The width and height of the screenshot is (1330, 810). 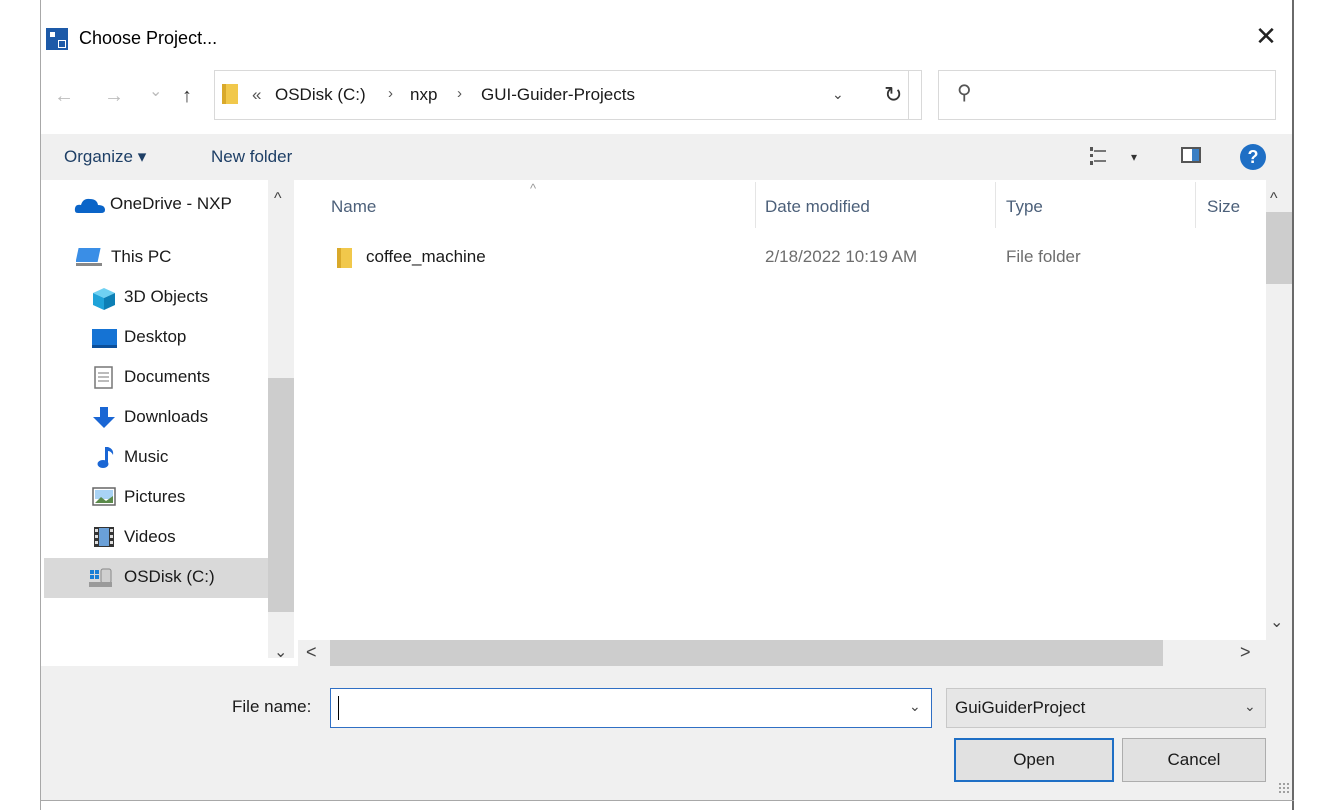 I want to click on scroll-up-icon: ^, so click(x=1274, y=199).